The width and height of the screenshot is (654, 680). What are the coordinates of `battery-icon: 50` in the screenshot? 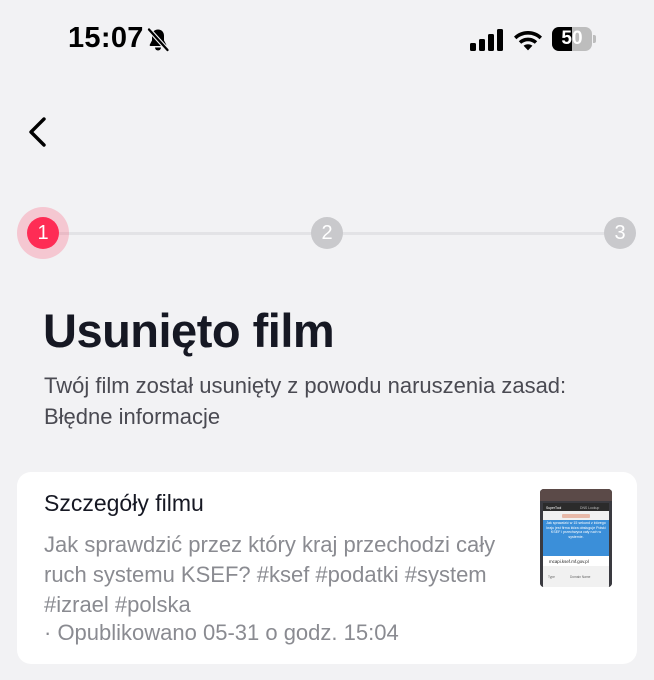 It's located at (574, 39).